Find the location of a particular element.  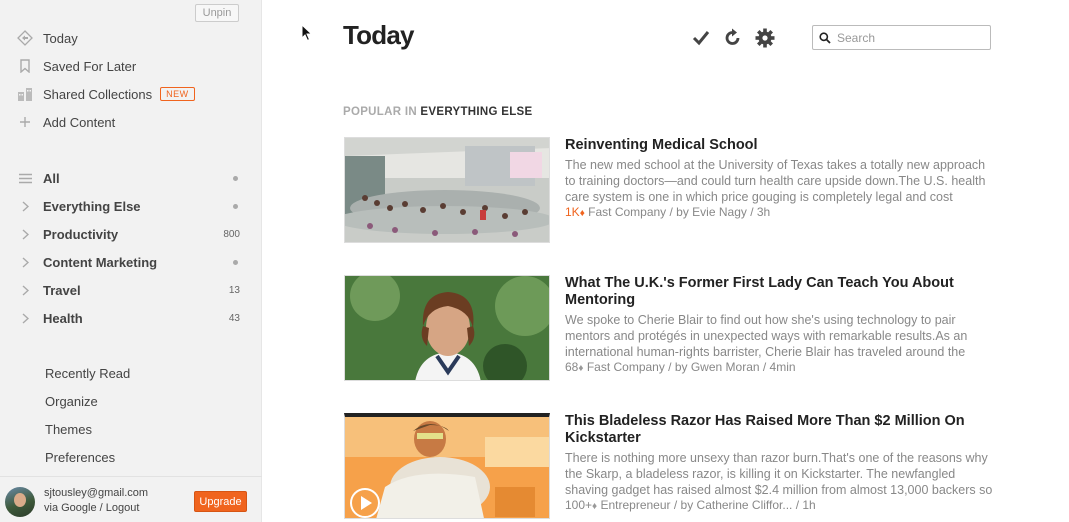

sidebar-link-recently-read: Recently Read is located at coordinates (87, 374).